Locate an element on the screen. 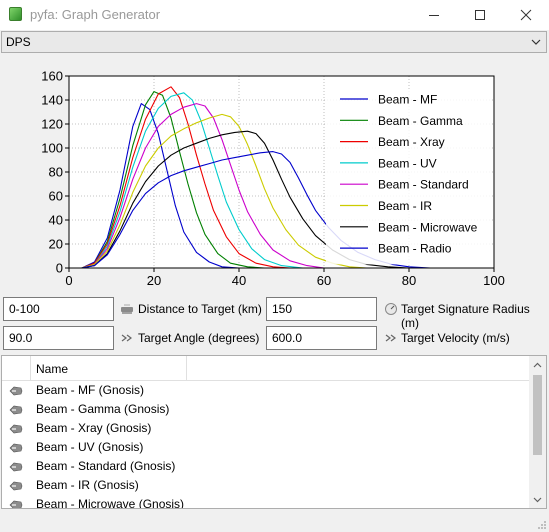  legend-label: Beam - Gamma is located at coordinates (420, 121).